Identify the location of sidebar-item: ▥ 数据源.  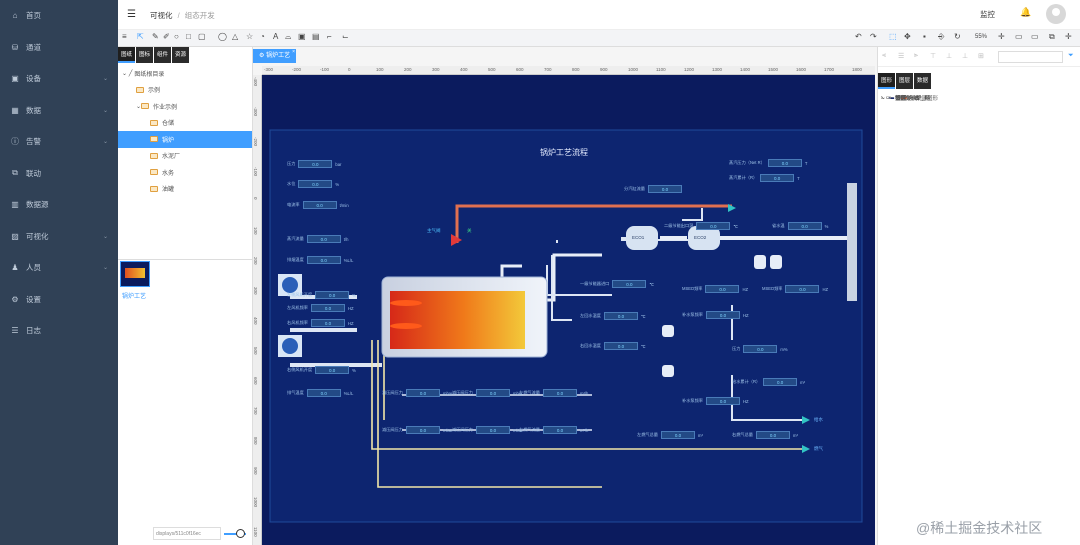
(59, 205).